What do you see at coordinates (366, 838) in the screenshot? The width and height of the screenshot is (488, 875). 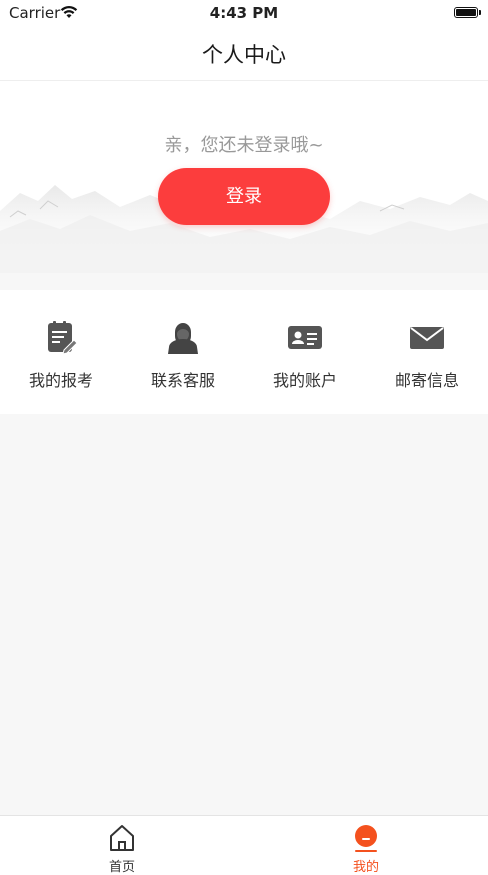 I see `profile-icon` at bounding box center [366, 838].